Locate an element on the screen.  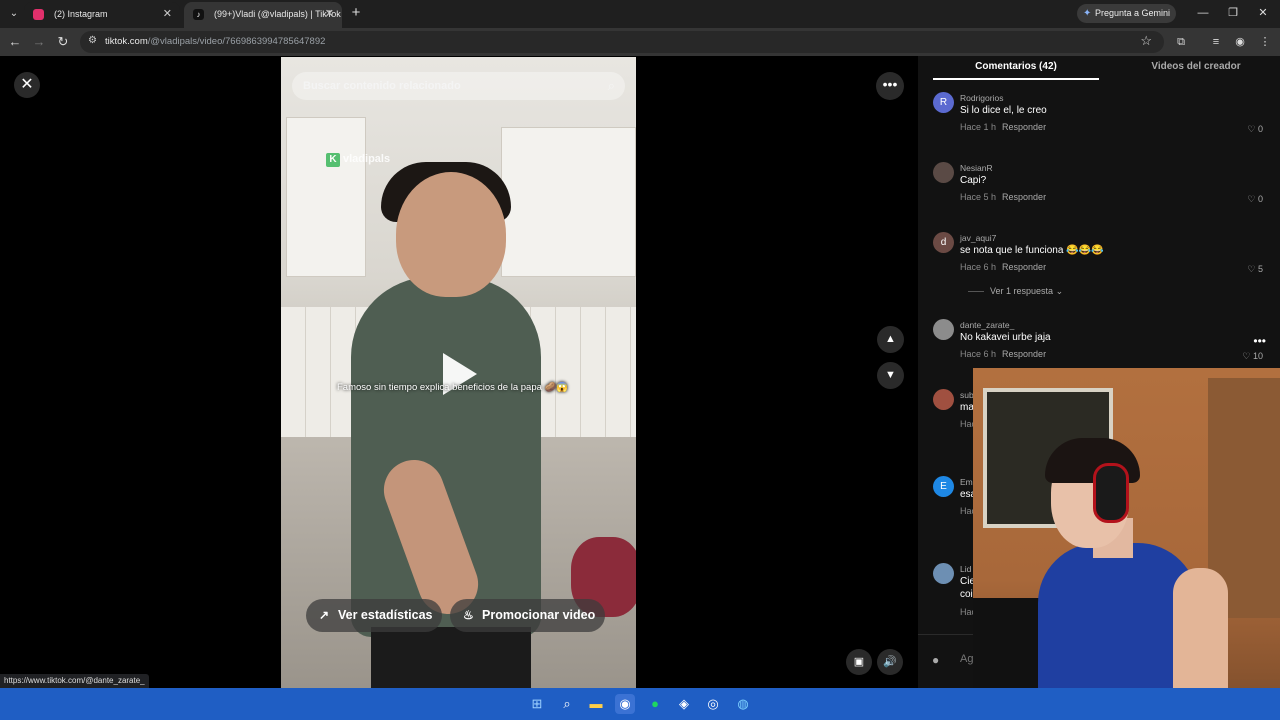
avatar: E is located at coordinates (943, 486).